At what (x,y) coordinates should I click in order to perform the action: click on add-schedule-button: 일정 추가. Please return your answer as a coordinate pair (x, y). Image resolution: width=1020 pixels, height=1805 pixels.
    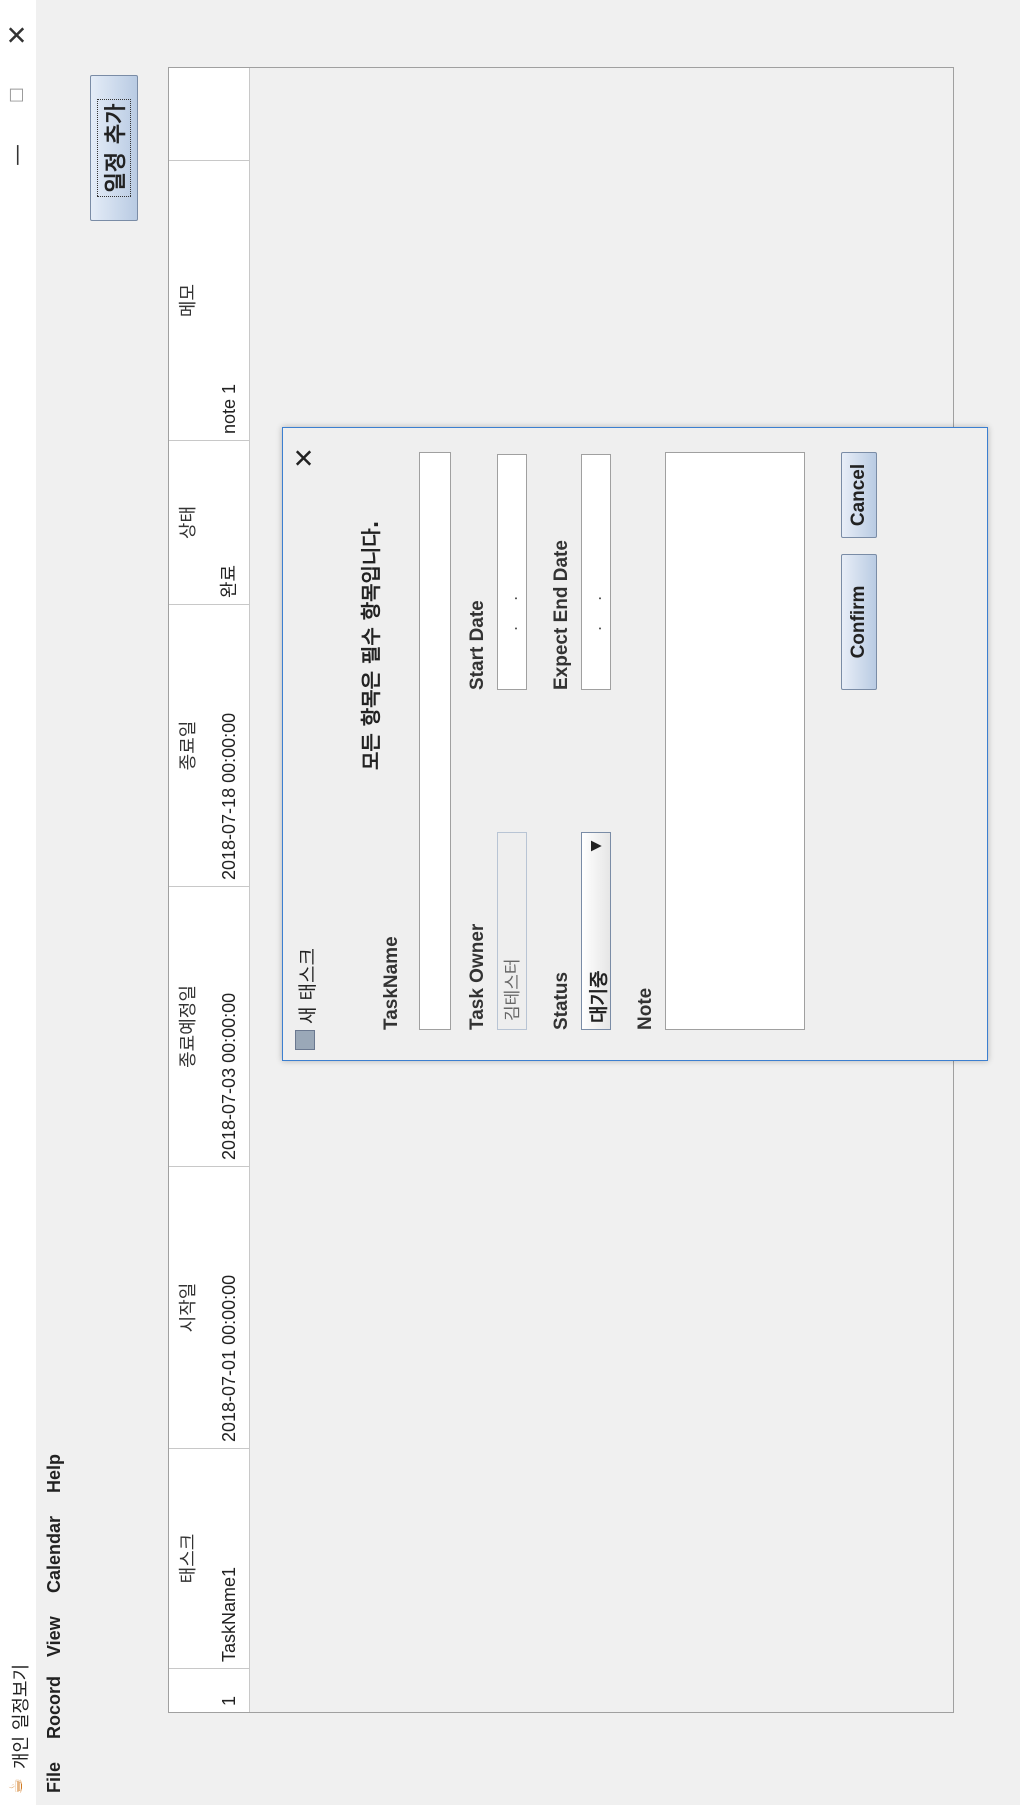
    Looking at the image, I should click on (114, 148).